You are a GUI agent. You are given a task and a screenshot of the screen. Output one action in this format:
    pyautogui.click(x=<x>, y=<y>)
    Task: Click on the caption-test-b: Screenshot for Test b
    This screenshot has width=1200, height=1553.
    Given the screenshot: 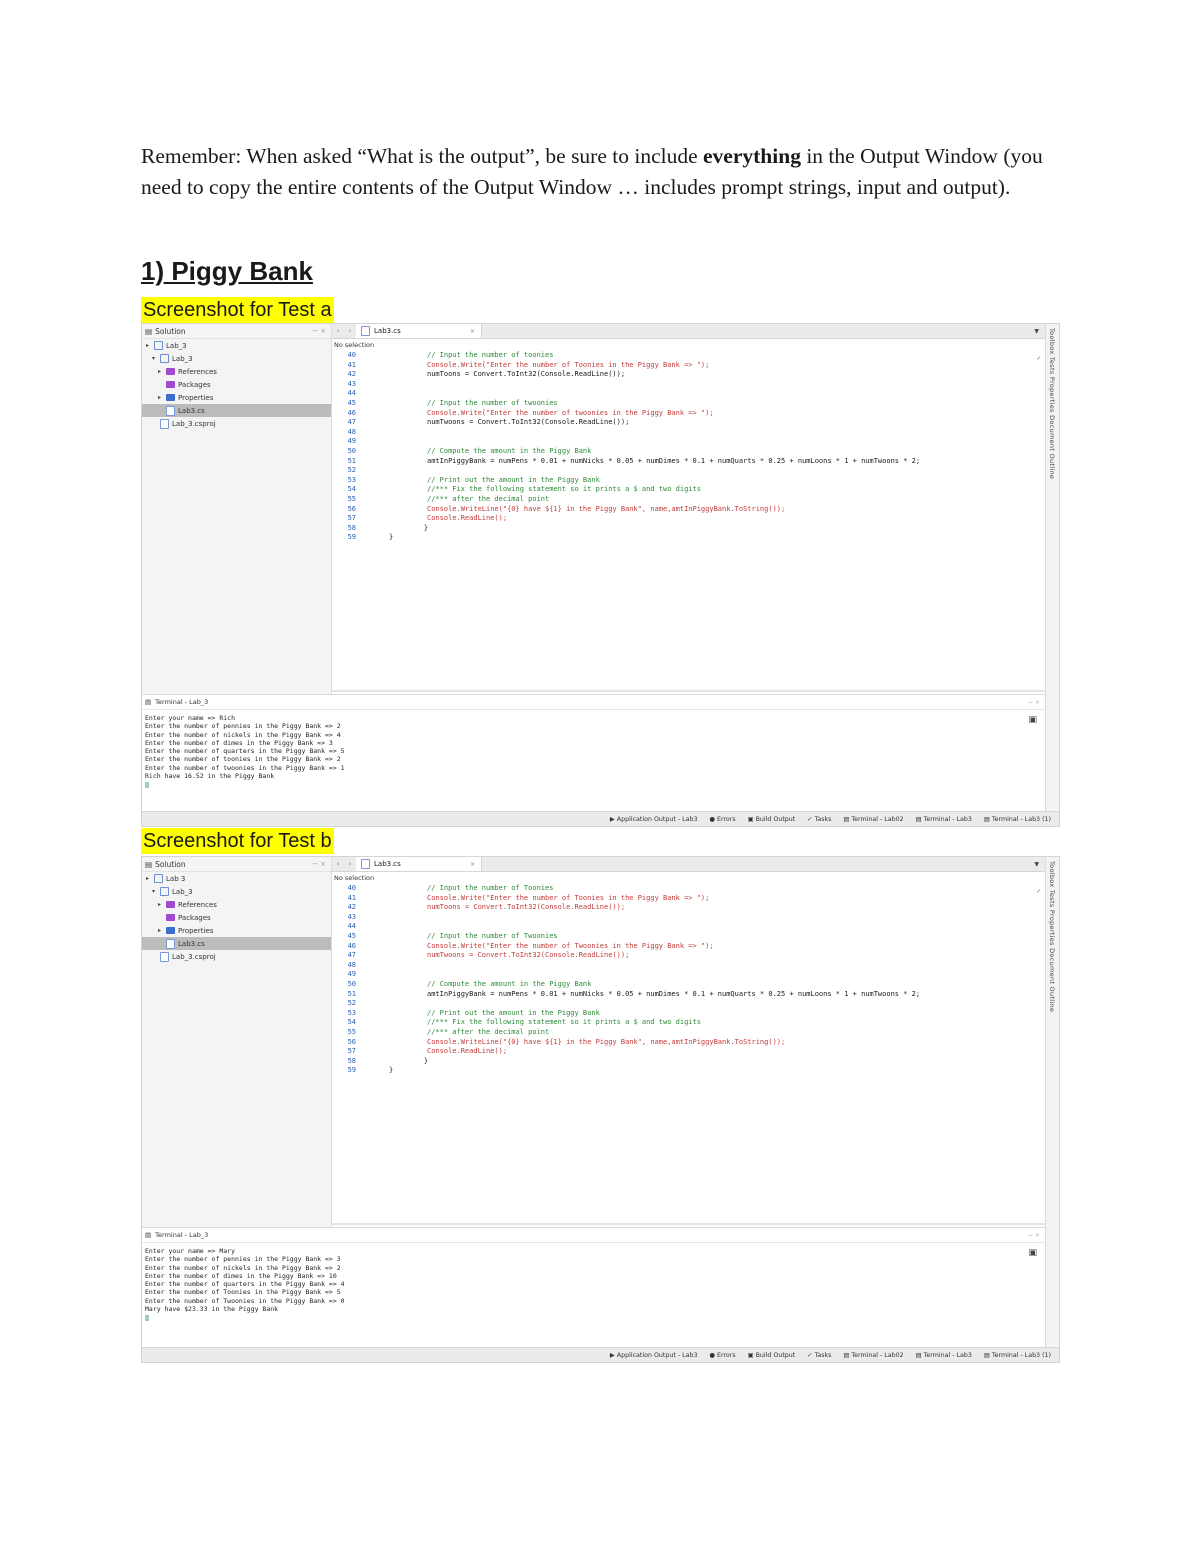 What is the action you would take?
    pyautogui.click(x=237, y=841)
    